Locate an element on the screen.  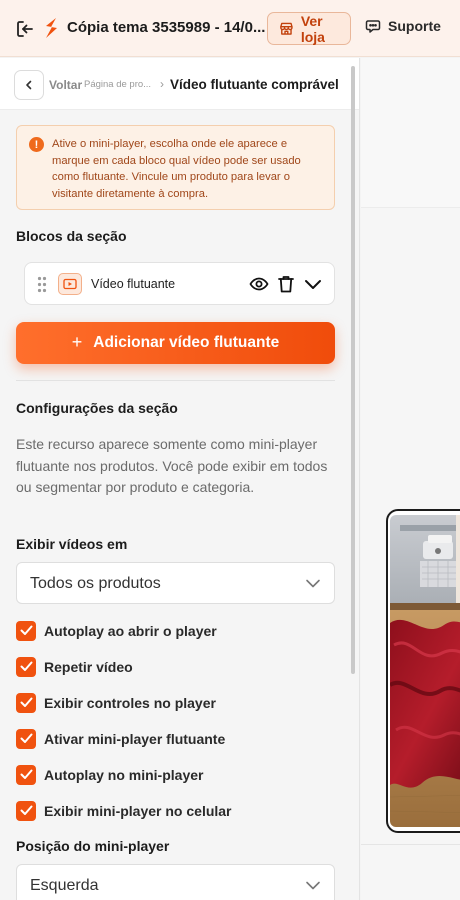
checkbox-label: Repetir vídeo is located at coordinates (88, 666).